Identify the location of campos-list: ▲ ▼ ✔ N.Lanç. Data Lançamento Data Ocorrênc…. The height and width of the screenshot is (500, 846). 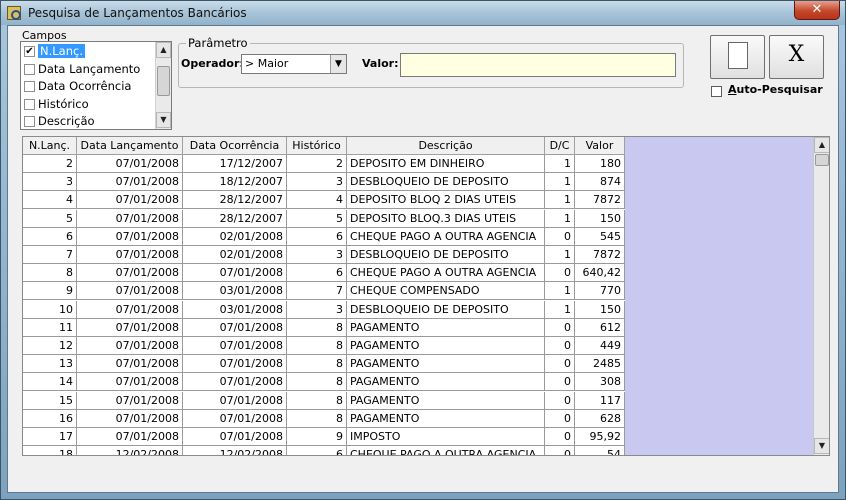
(96, 85).